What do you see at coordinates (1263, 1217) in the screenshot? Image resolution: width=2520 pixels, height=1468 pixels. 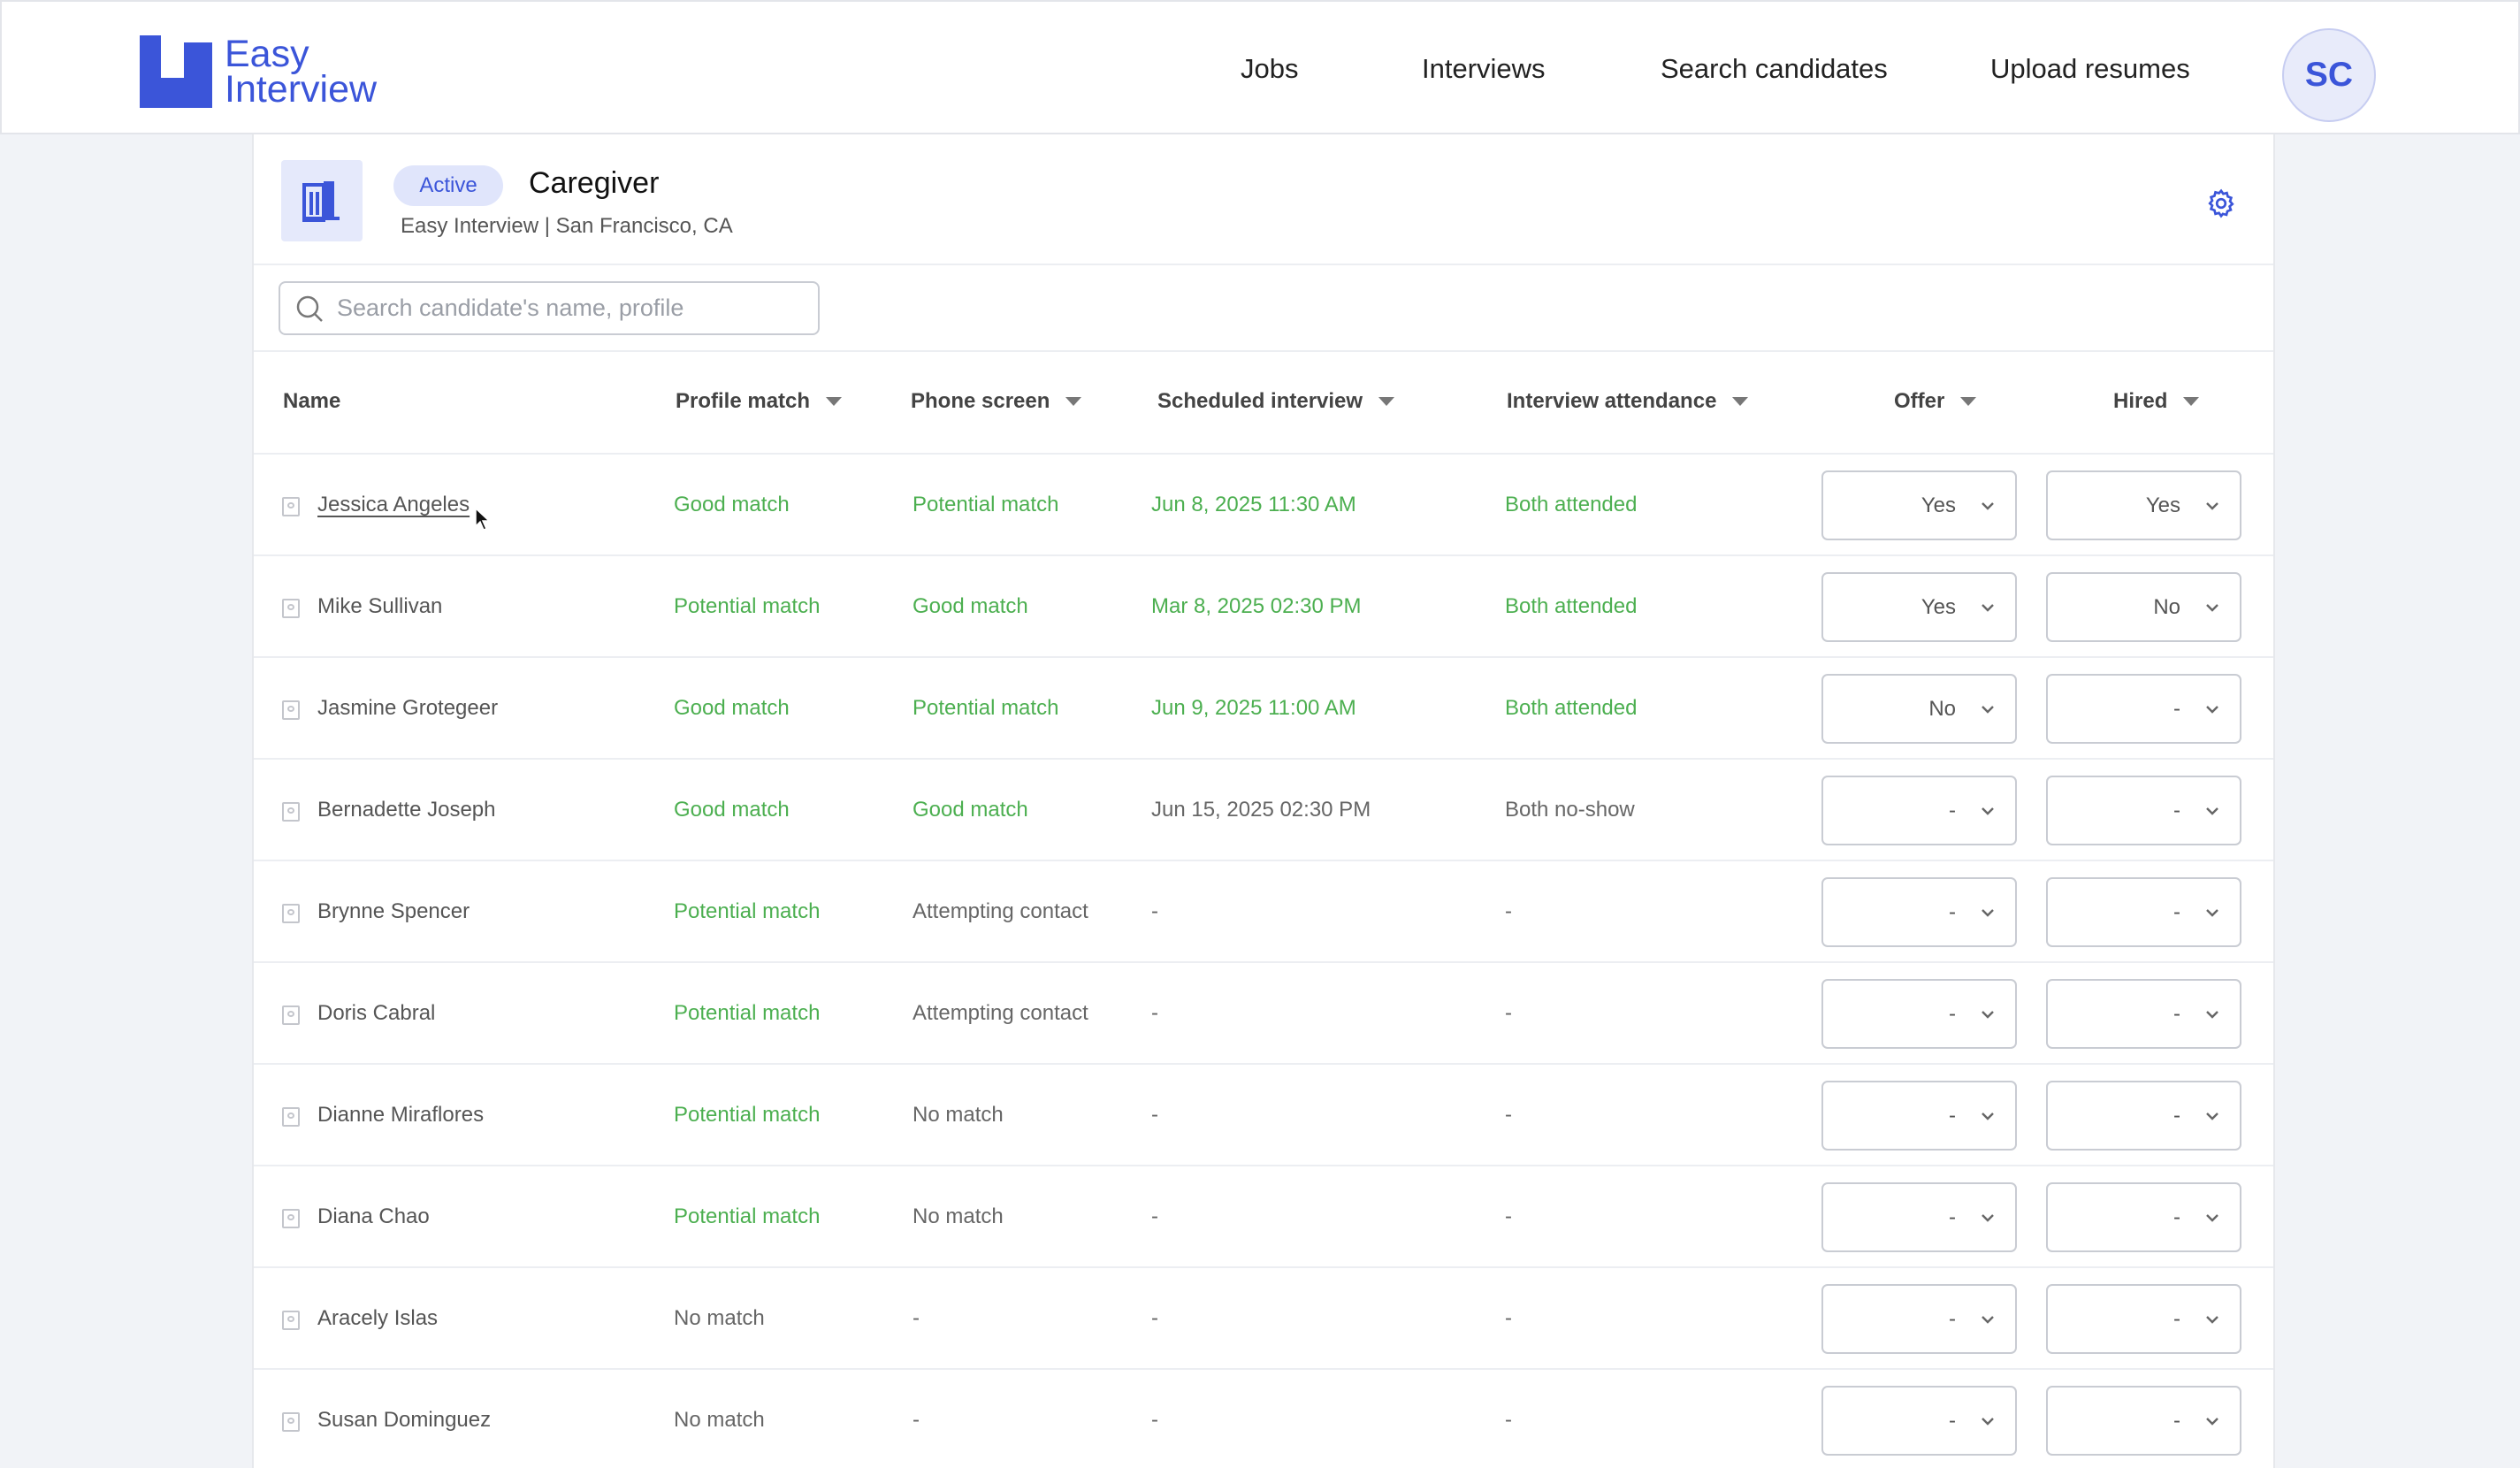 I see `table-row: Diana Chao Potential match No match - - - -` at bounding box center [1263, 1217].